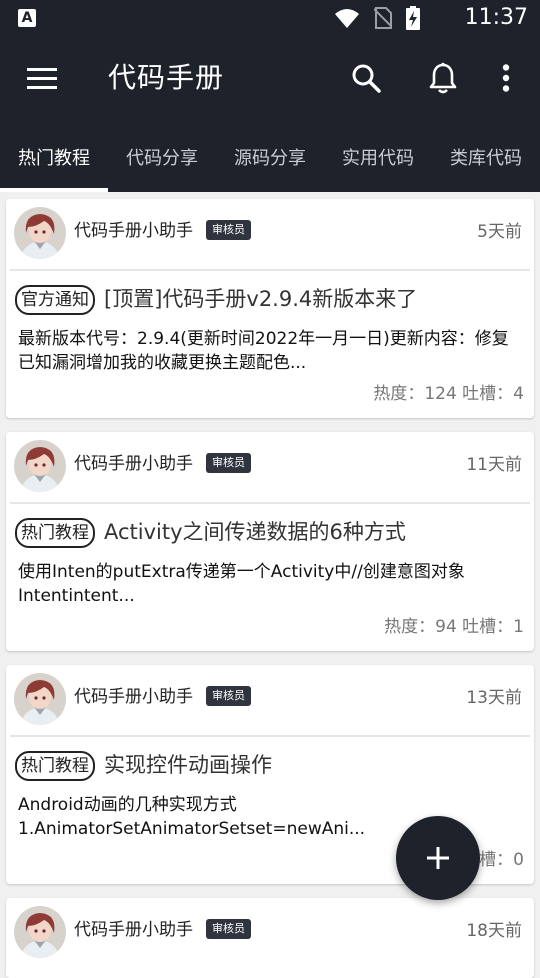  I want to click on search-button, so click(366, 78).